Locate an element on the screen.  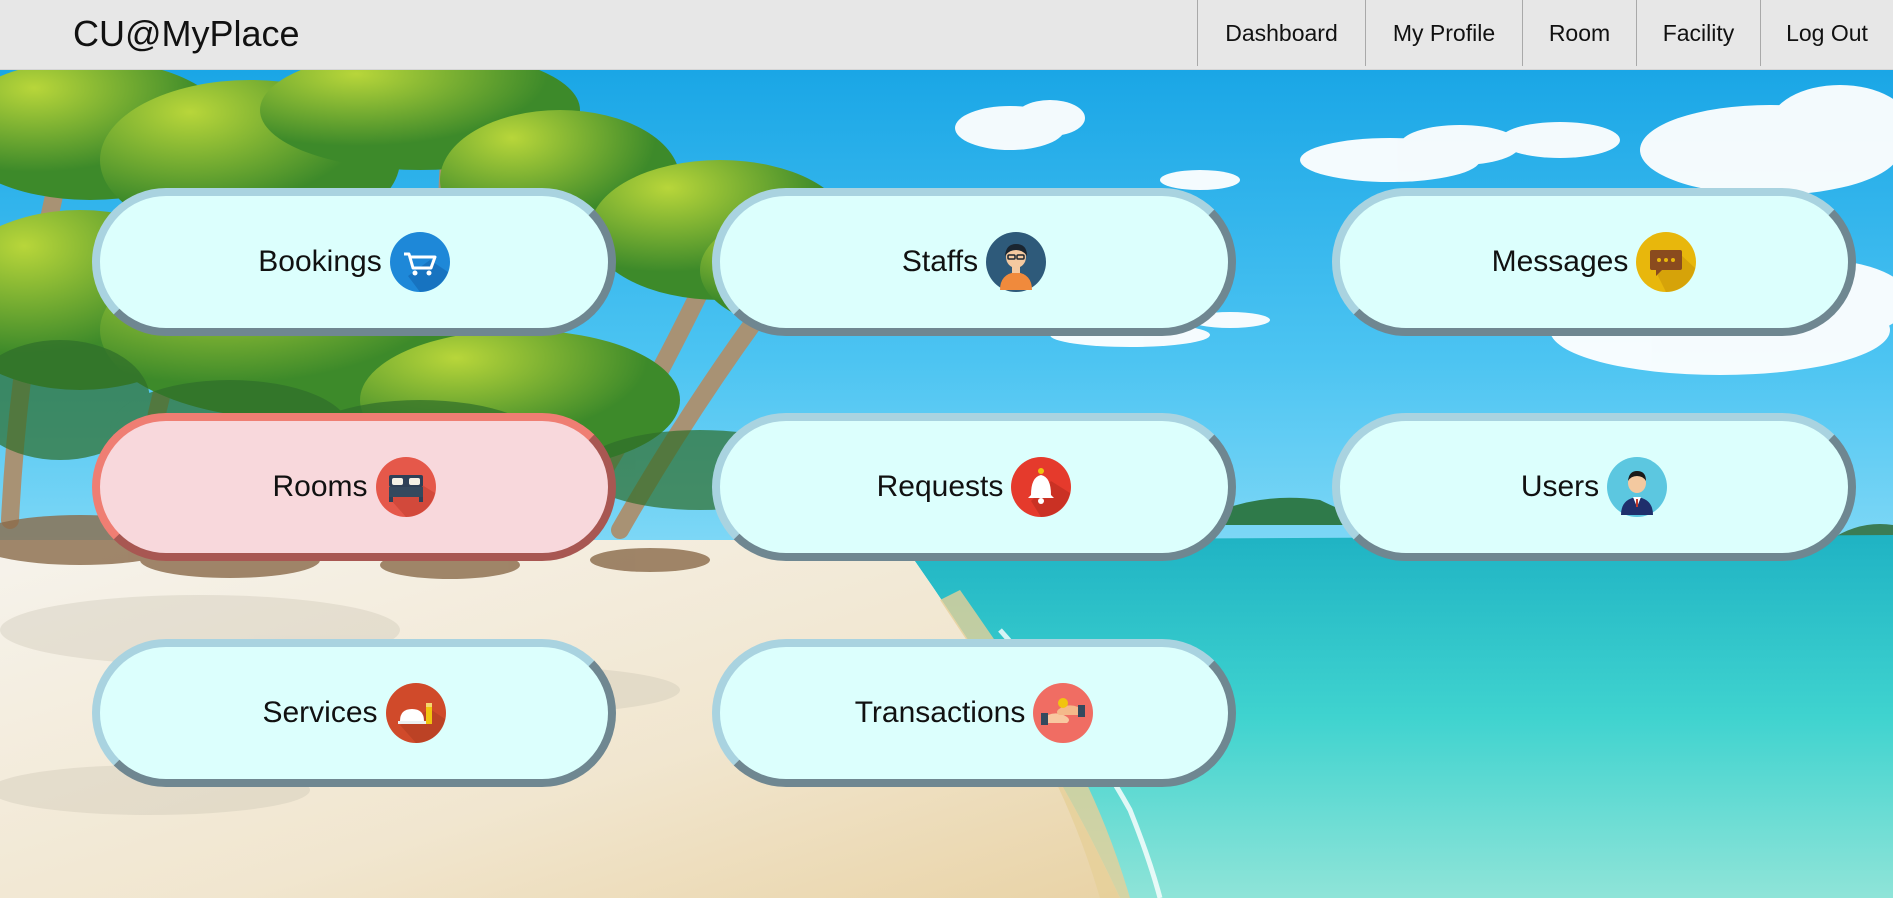
users-tile-button: Users is located at coordinates (1594, 487).